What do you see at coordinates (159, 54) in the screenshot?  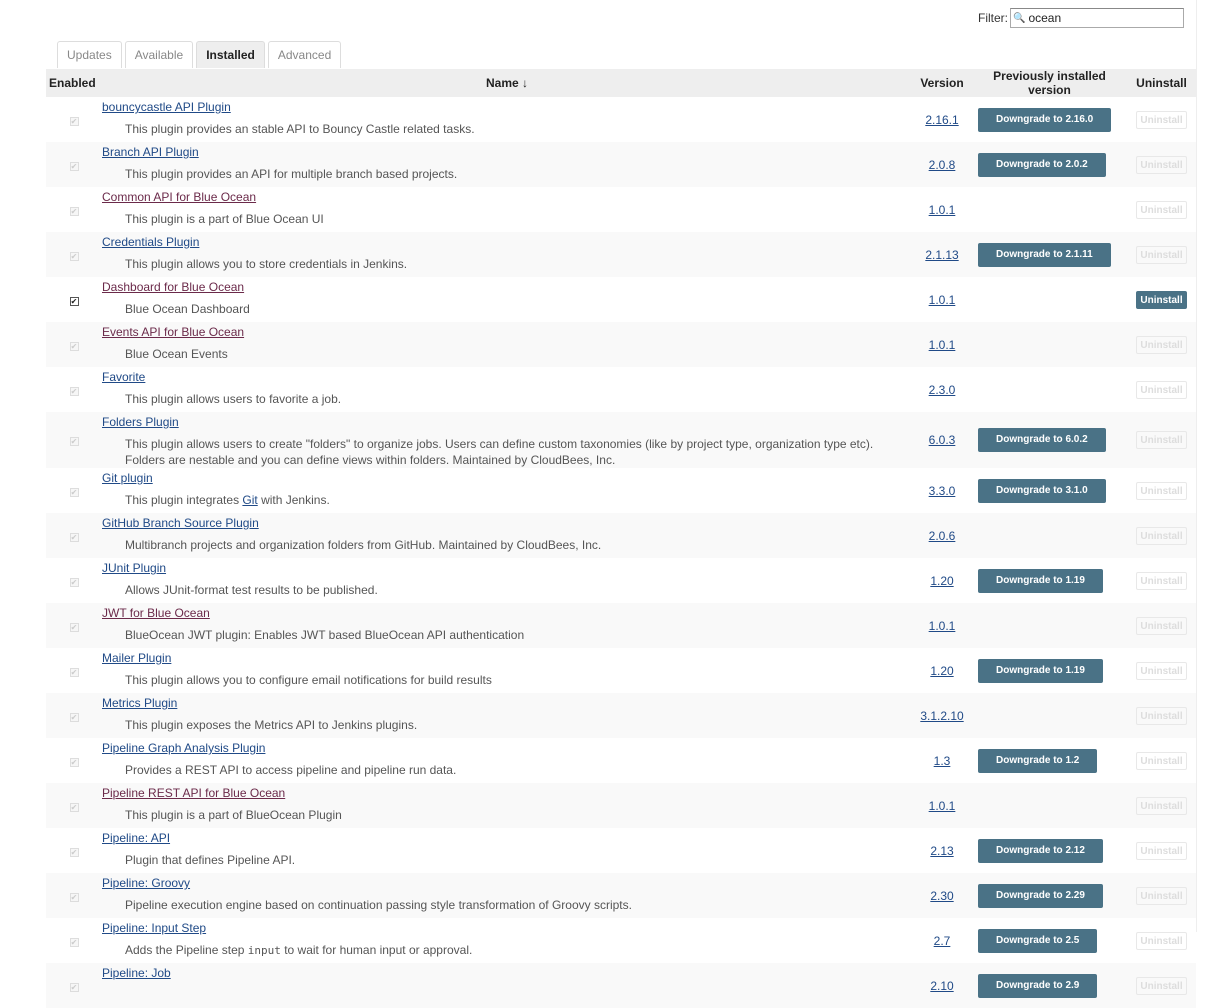 I see `tab-available: Available` at bounding box center [159, 54].